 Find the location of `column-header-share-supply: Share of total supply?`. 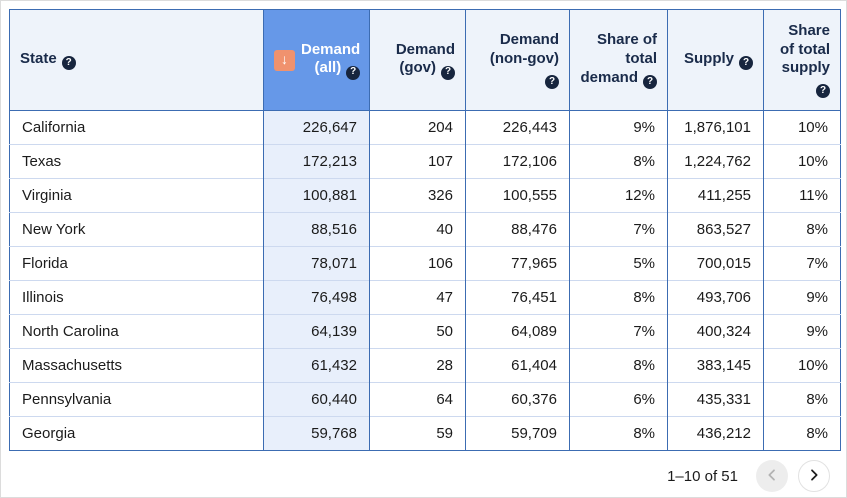

column-header-share-supply: Share of total supply? is located at coordinates (802, 60).